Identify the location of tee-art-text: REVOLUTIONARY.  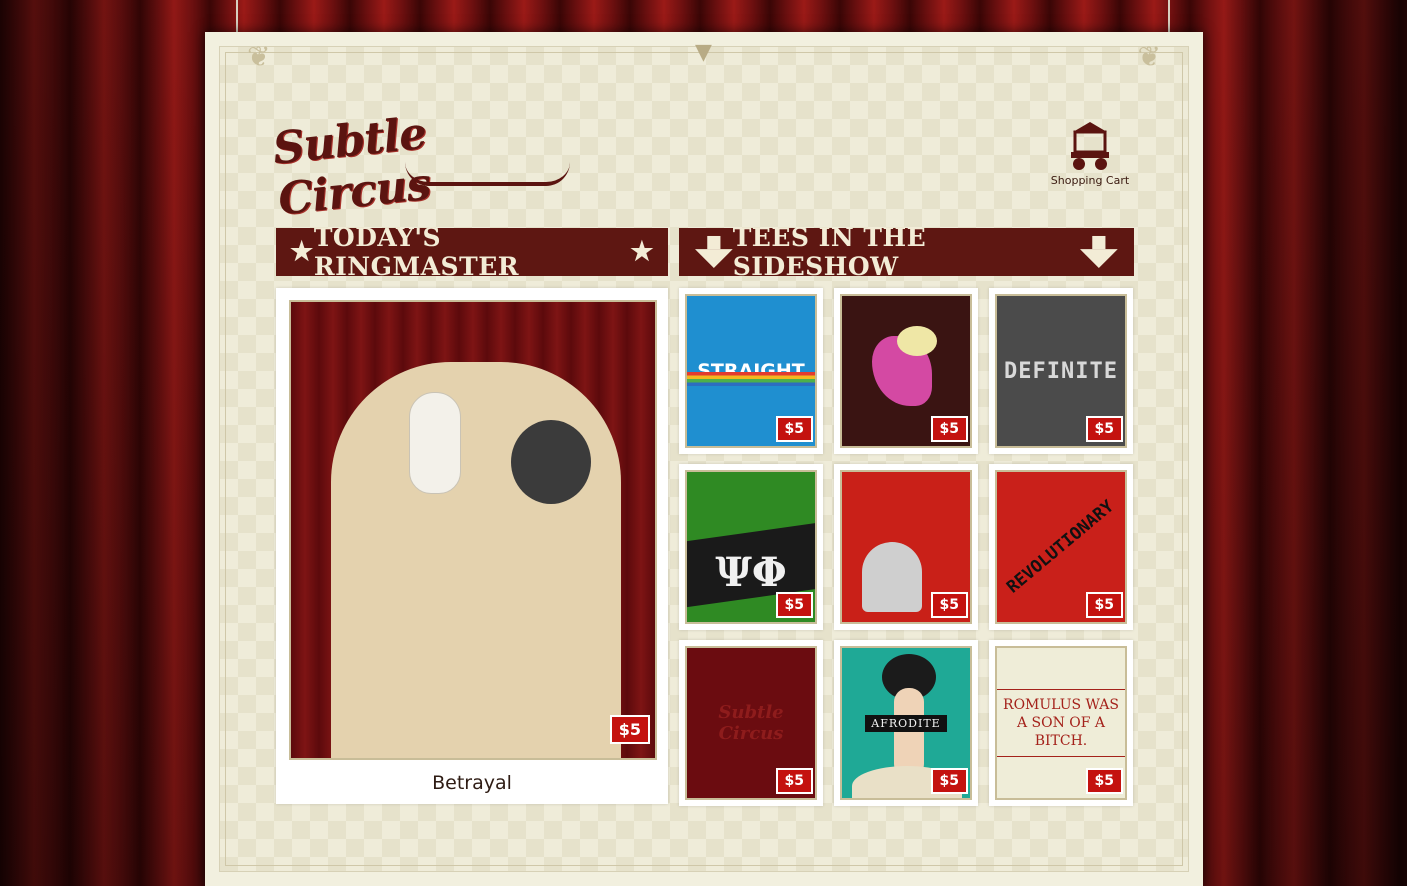
(1061, 547).